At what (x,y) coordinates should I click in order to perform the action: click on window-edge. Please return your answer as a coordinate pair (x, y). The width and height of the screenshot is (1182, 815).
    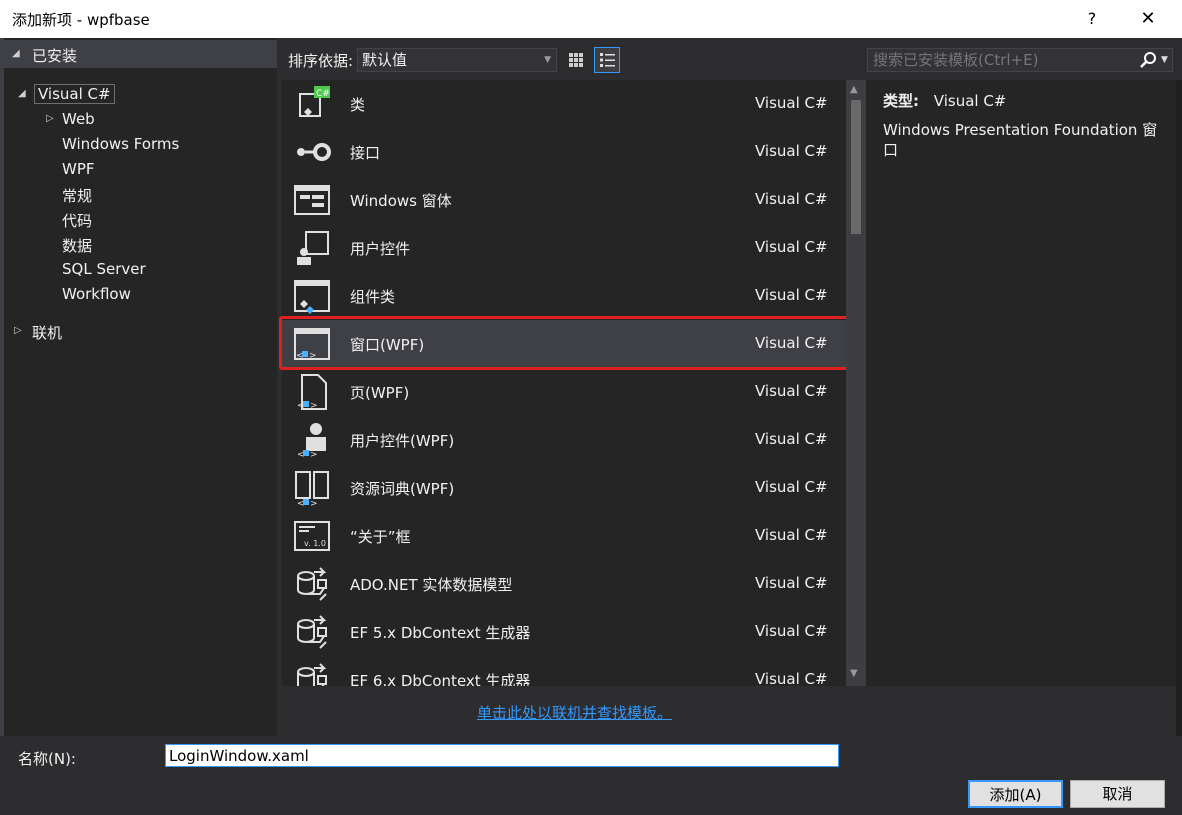
    Looking at the image, I should click on (1179, 408).